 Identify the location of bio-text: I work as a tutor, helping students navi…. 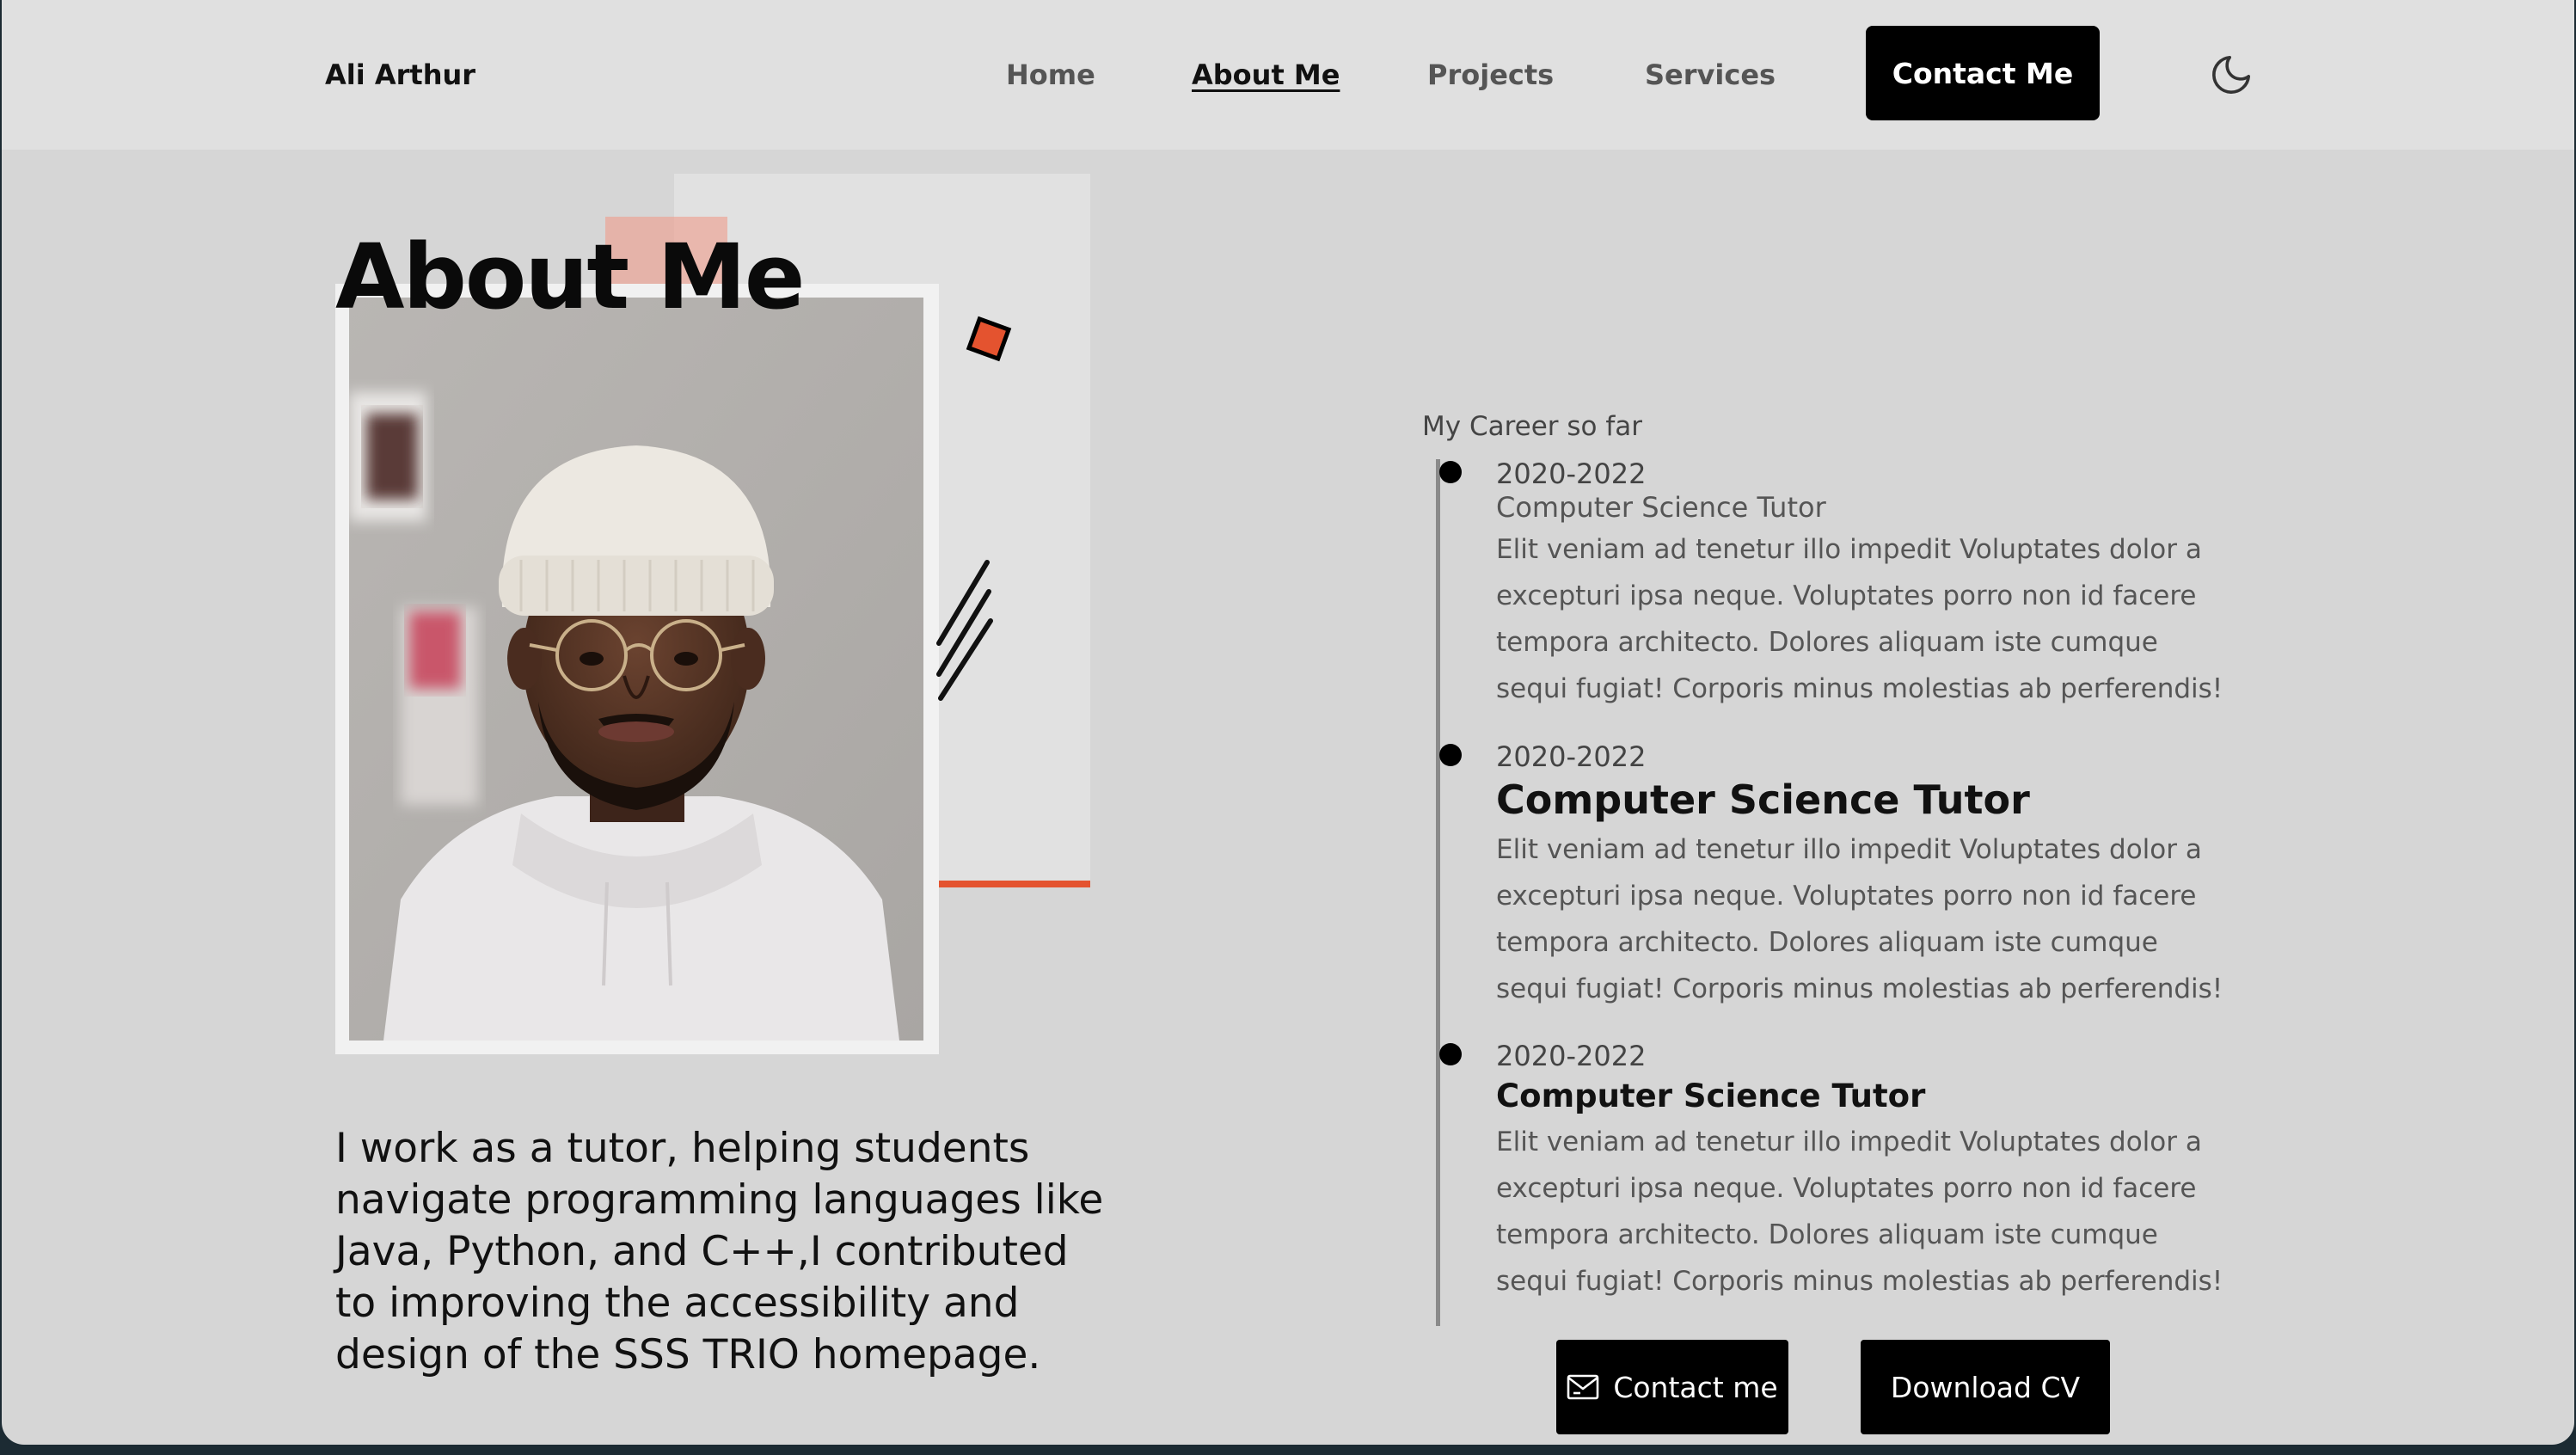
(720, 1251).